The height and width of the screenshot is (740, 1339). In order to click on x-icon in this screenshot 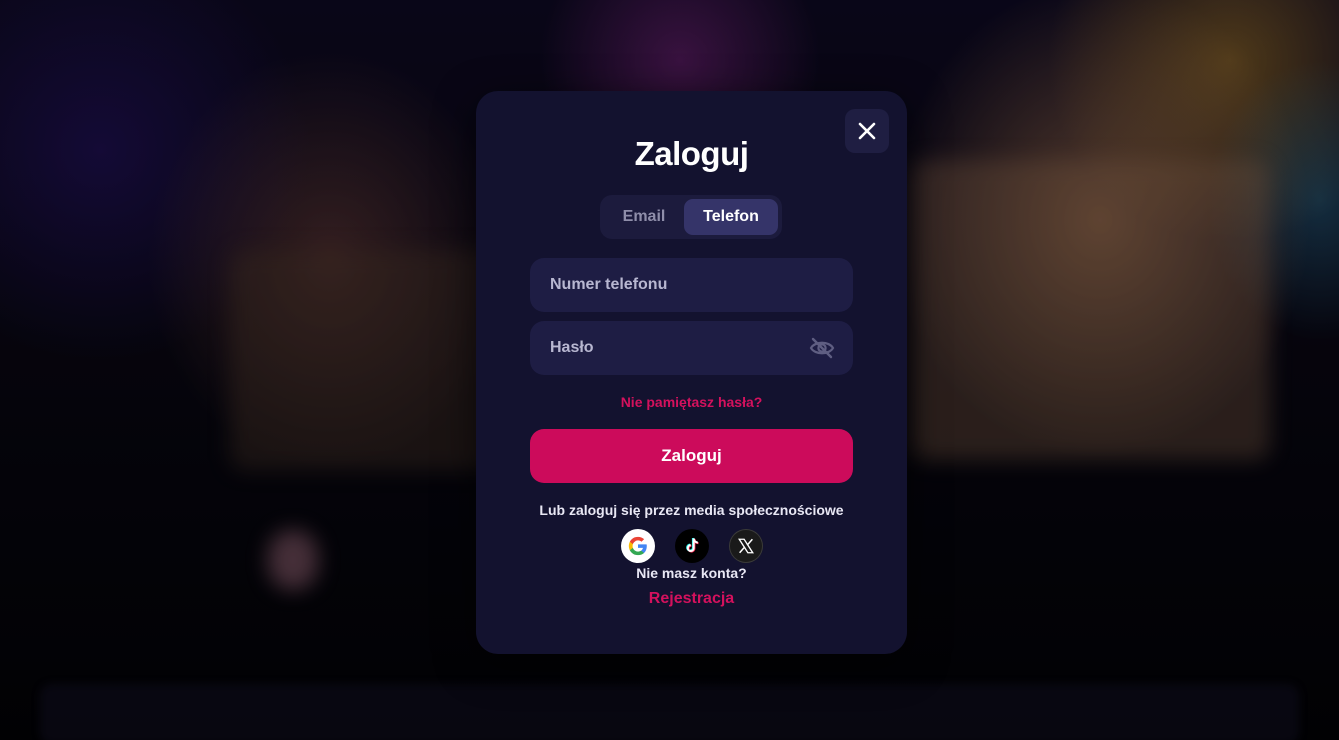, I will do `click(745, 546)`.